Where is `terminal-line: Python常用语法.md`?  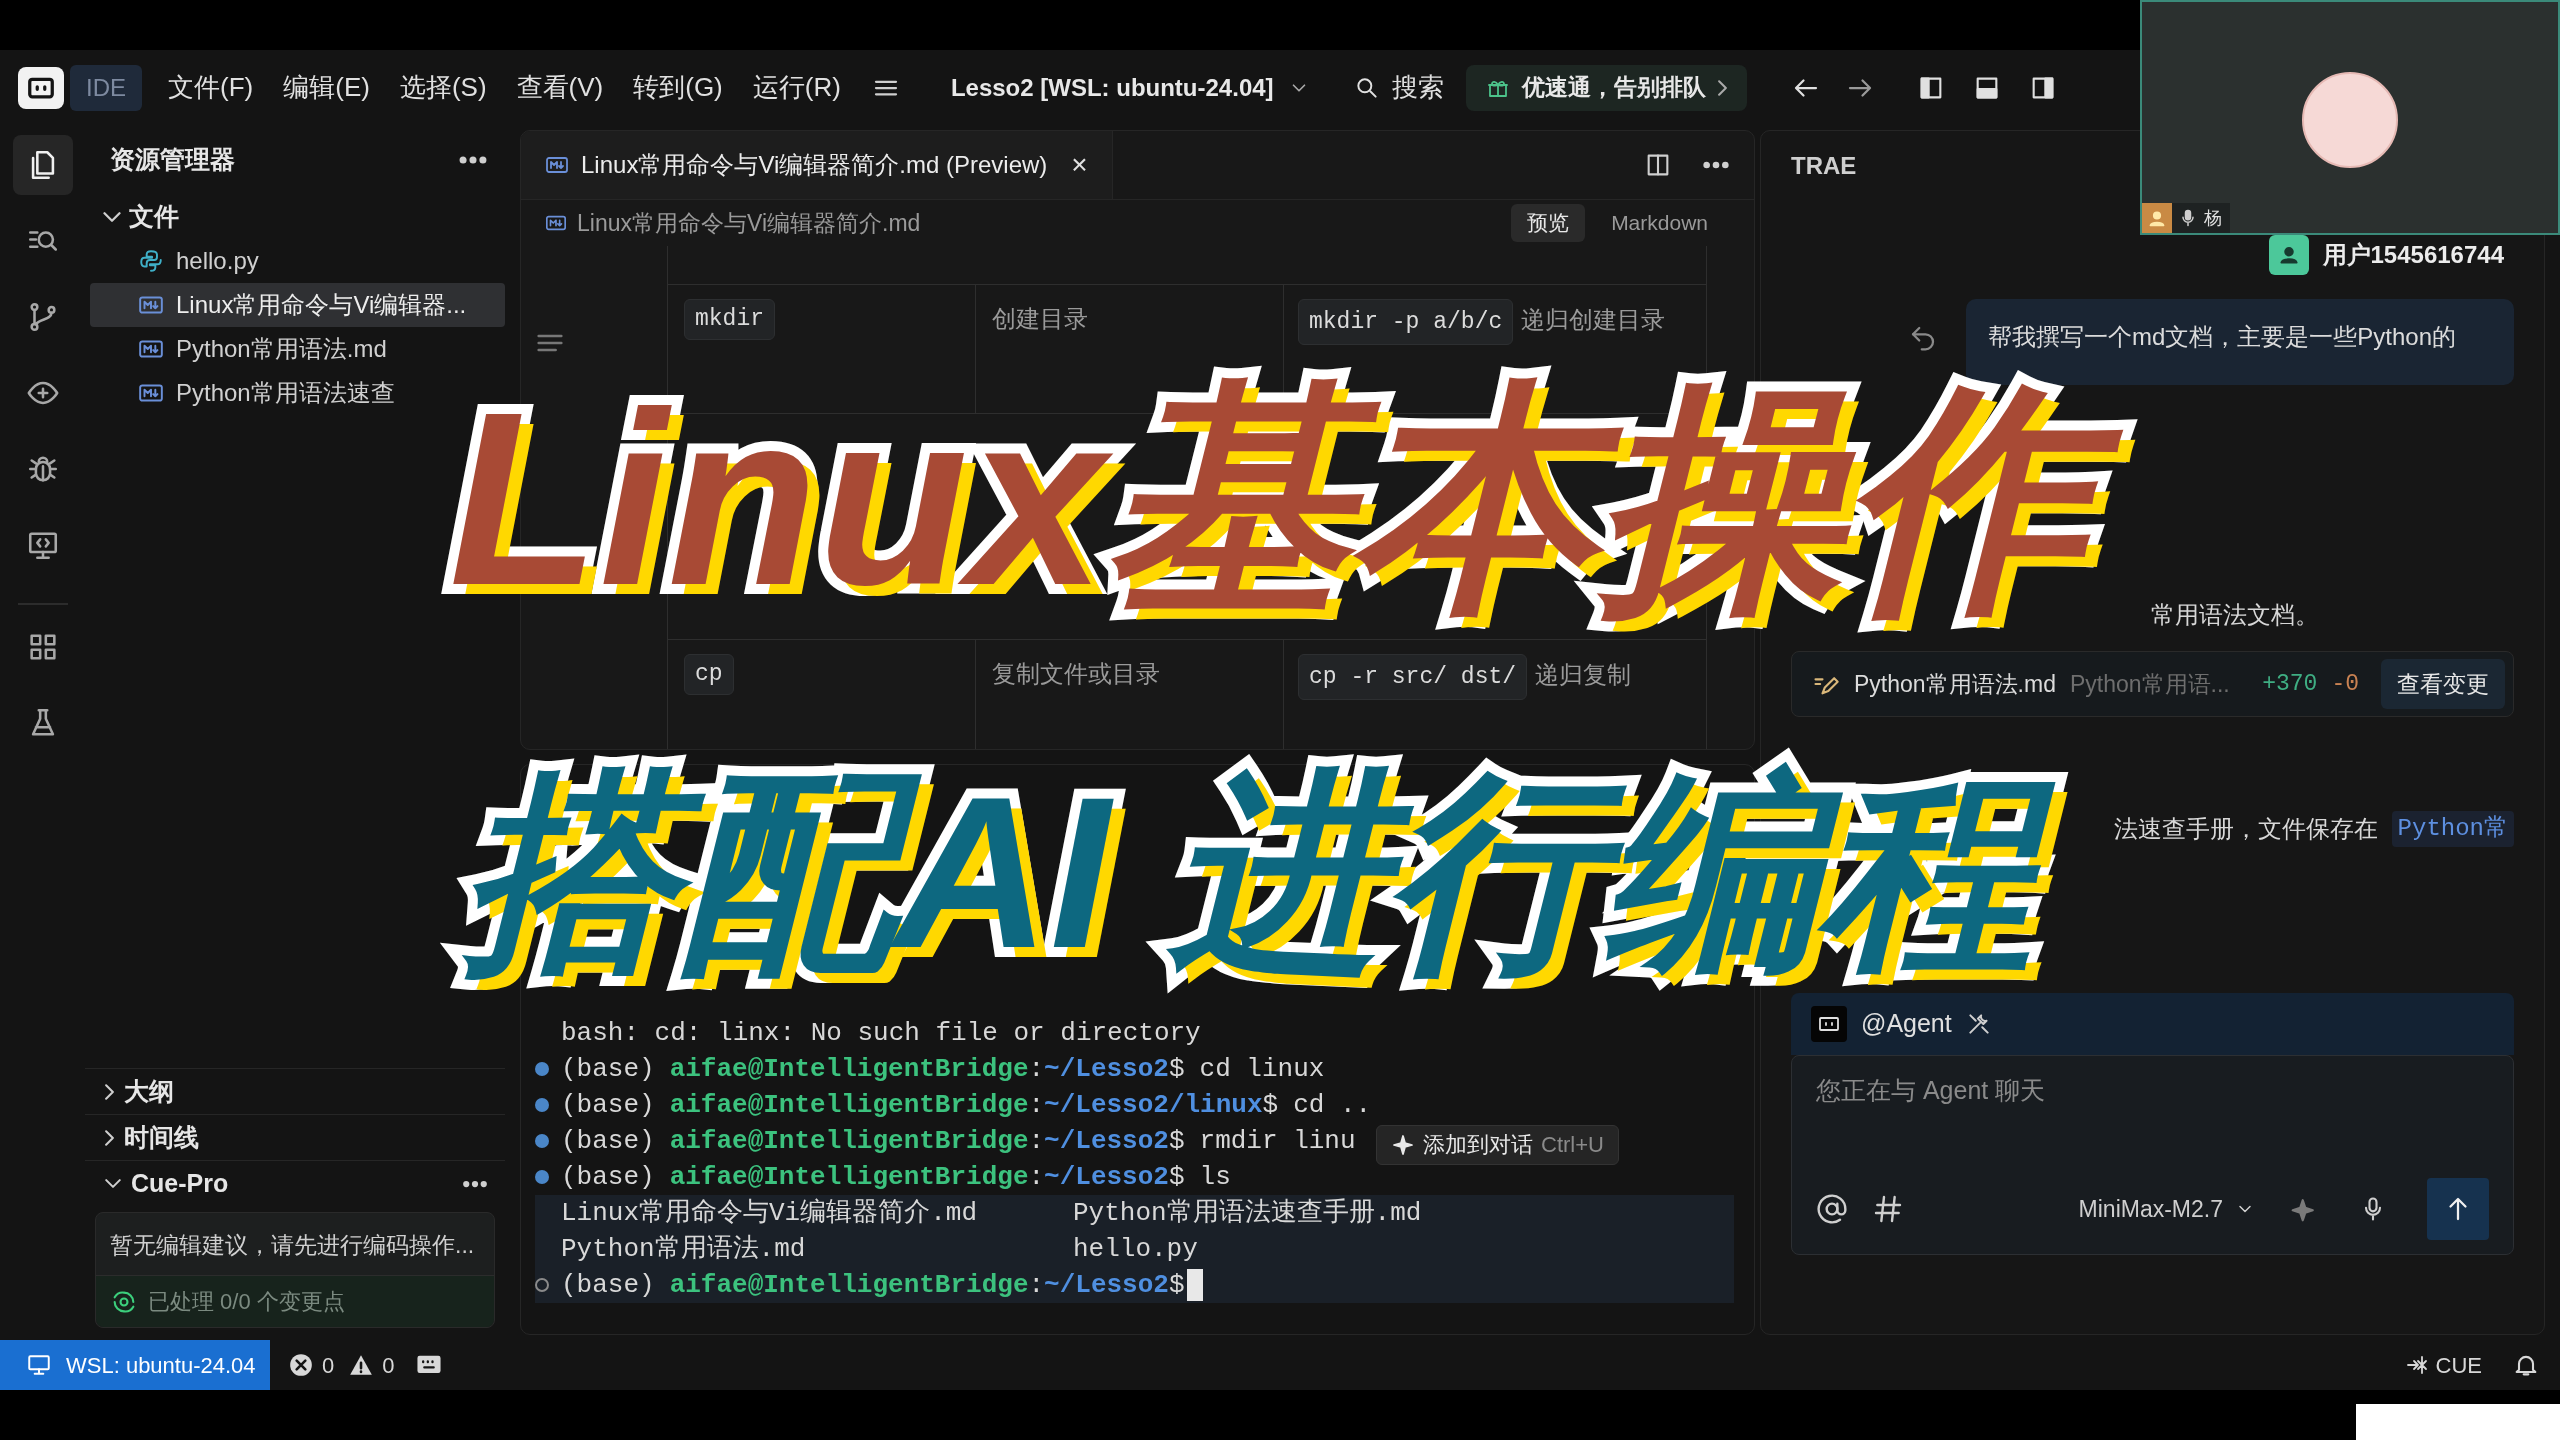
terminal-line: Python常用语法.md is located at coordinates (684, 1249).